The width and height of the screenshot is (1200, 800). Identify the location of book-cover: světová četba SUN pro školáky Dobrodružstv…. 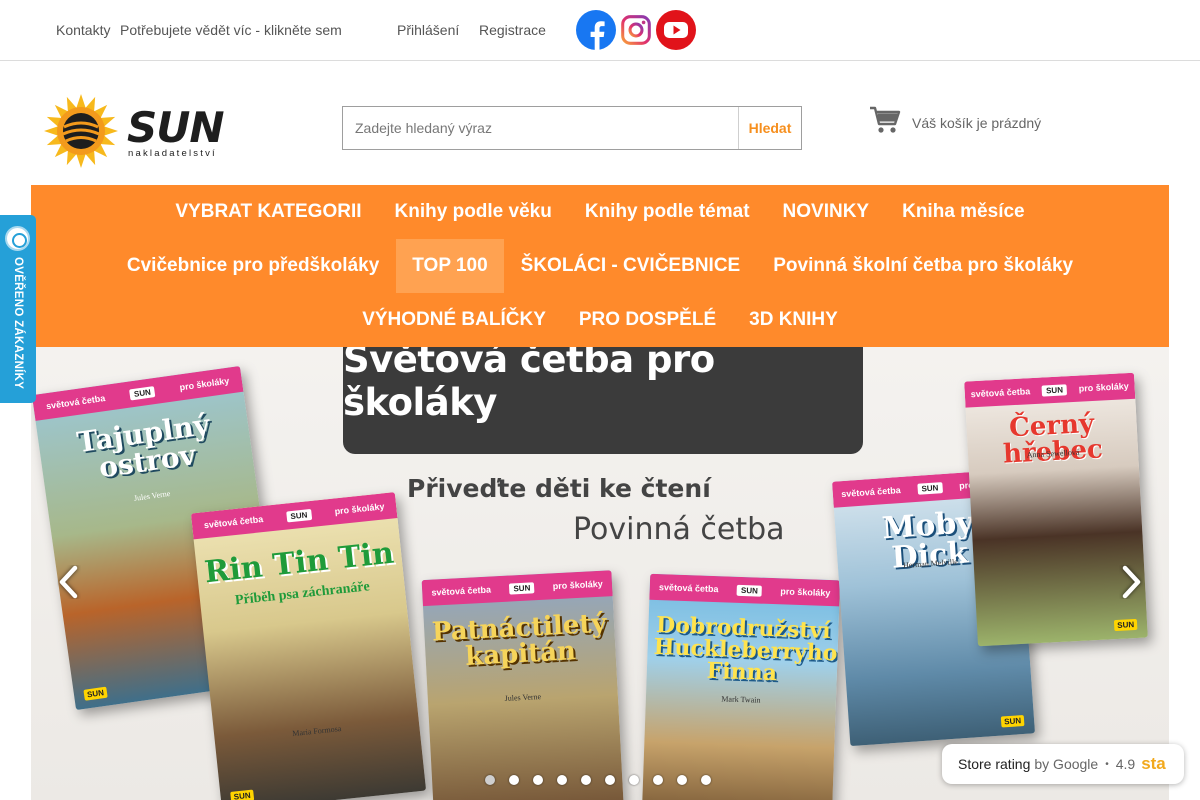
(741, 686).